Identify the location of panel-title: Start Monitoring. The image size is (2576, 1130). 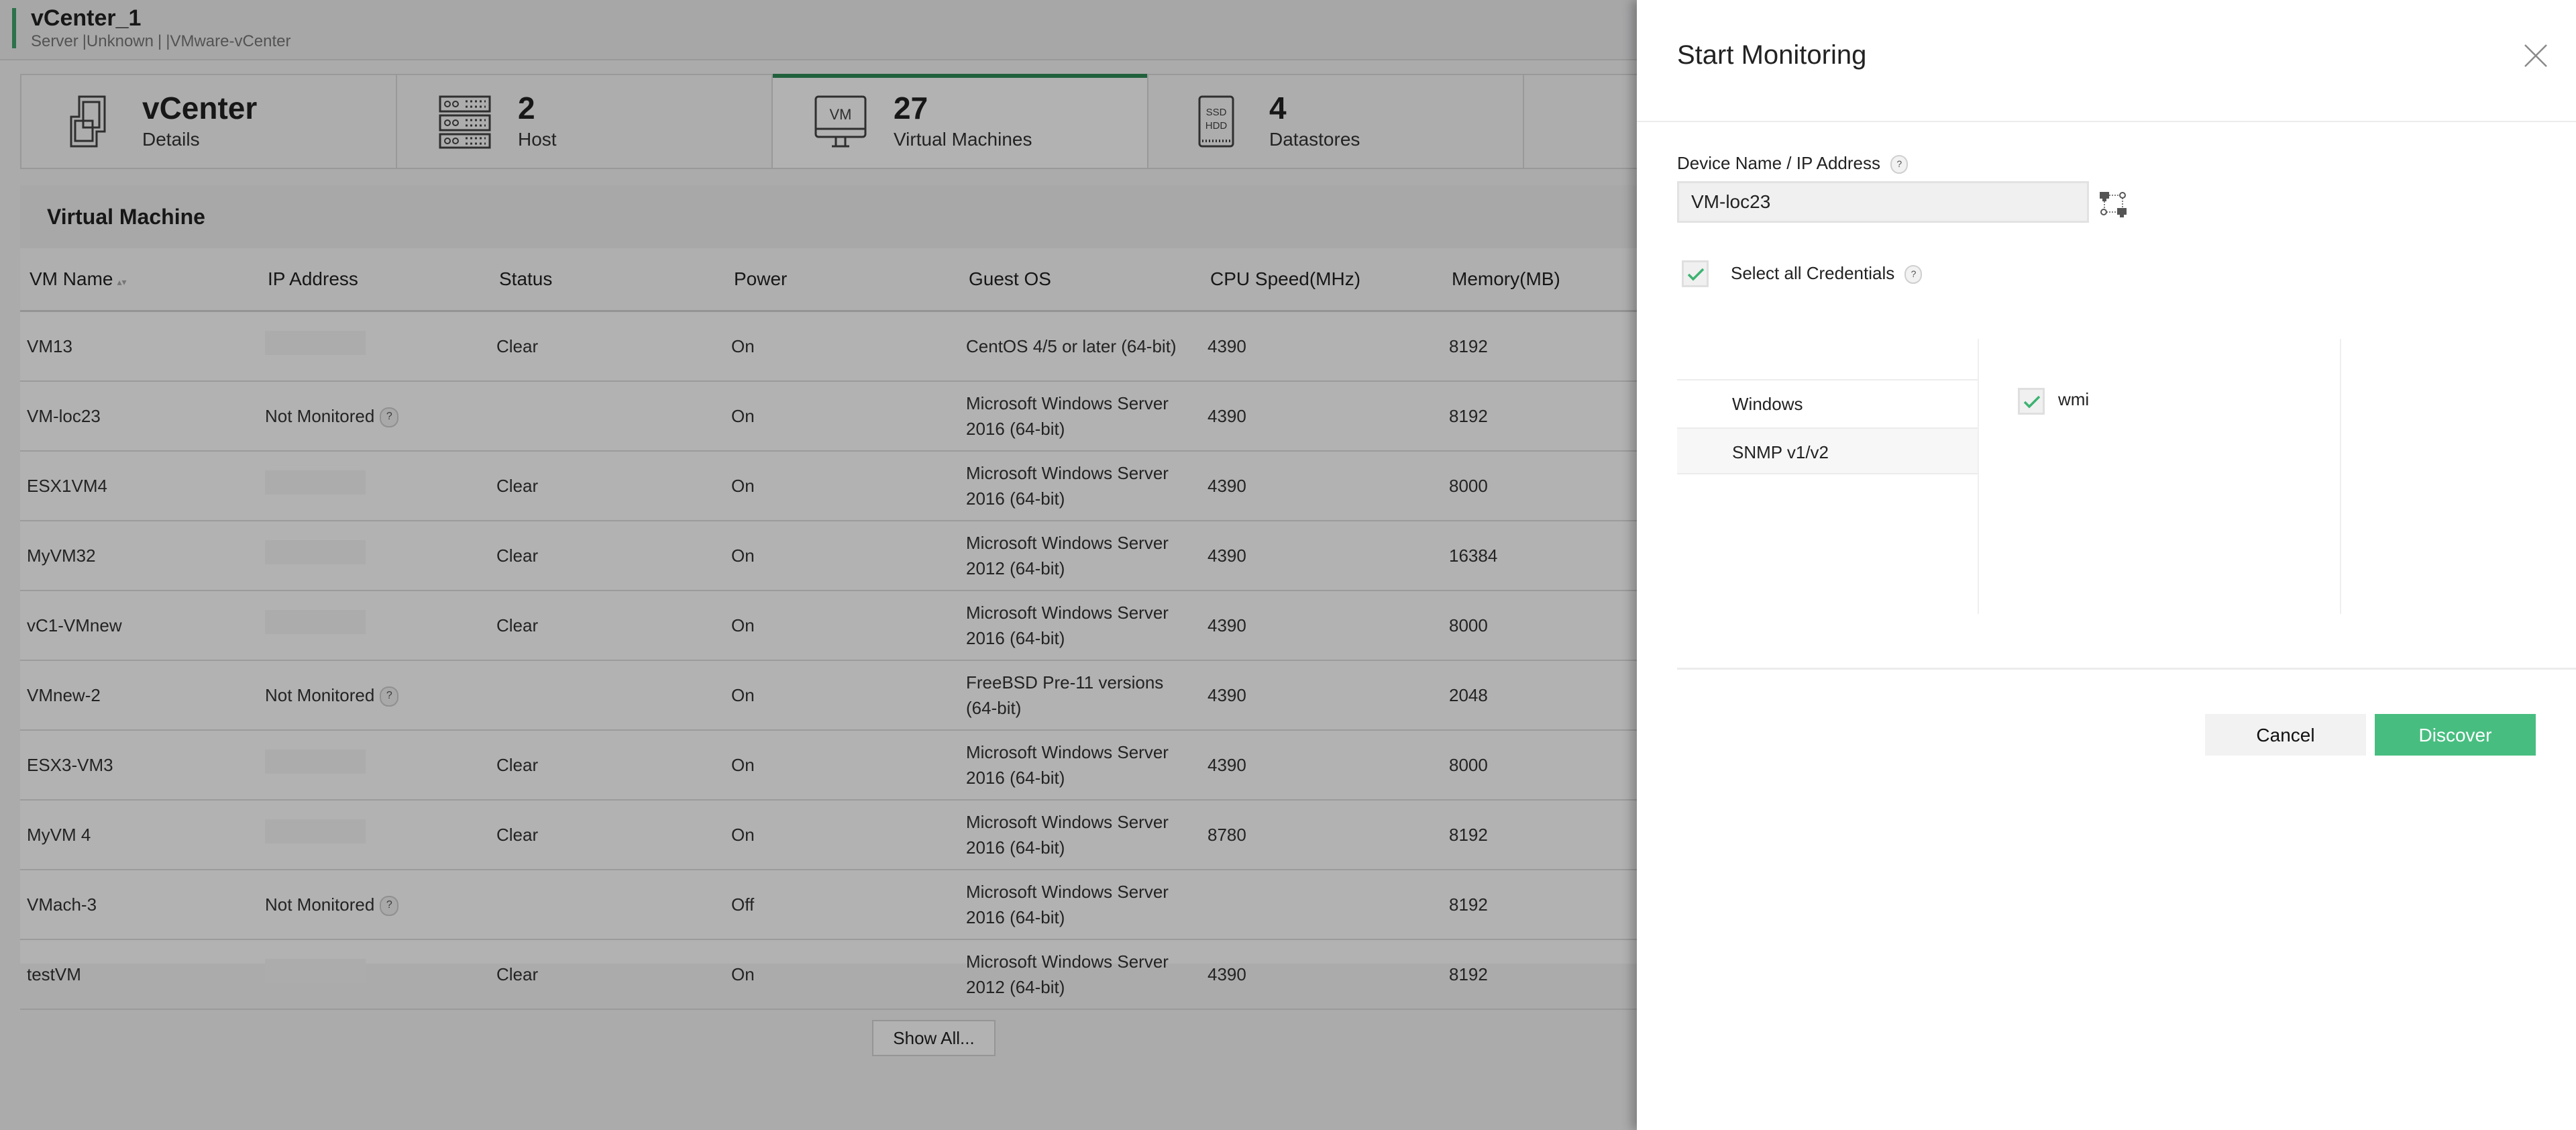
(1772, 55).